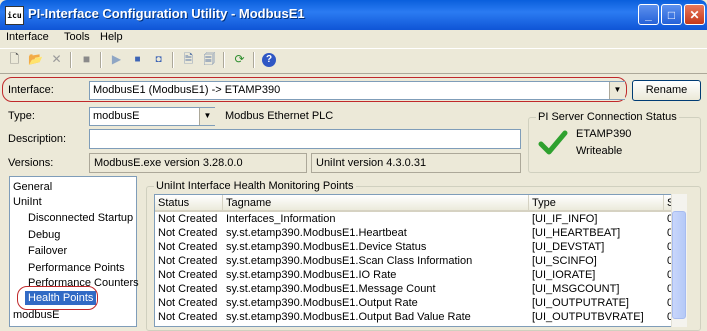  What do you see at coordinates (604, 134) in the screenshot?
I see `server-name: ETAMP390` at bounding box center [604, 134].